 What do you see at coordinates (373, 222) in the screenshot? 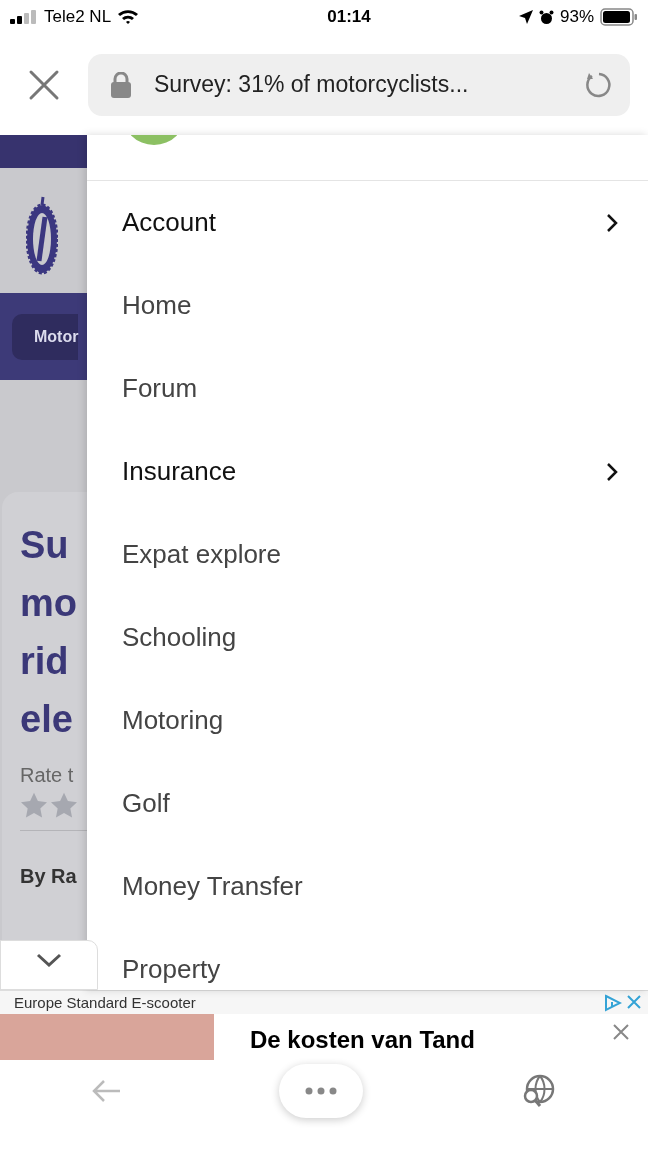
I see `menu-item: Account` at bounding box center [373, 222].